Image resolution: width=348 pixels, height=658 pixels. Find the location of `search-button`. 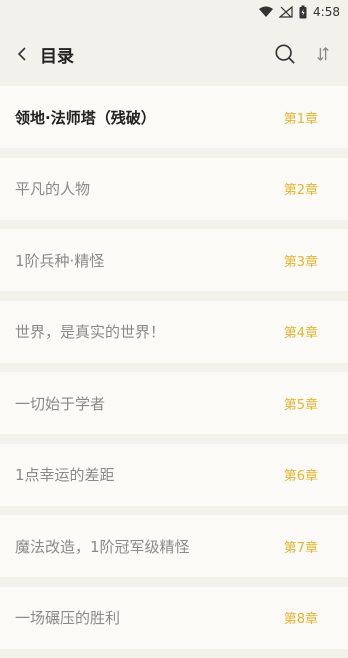

search-button is located at coordinates (285, 54).